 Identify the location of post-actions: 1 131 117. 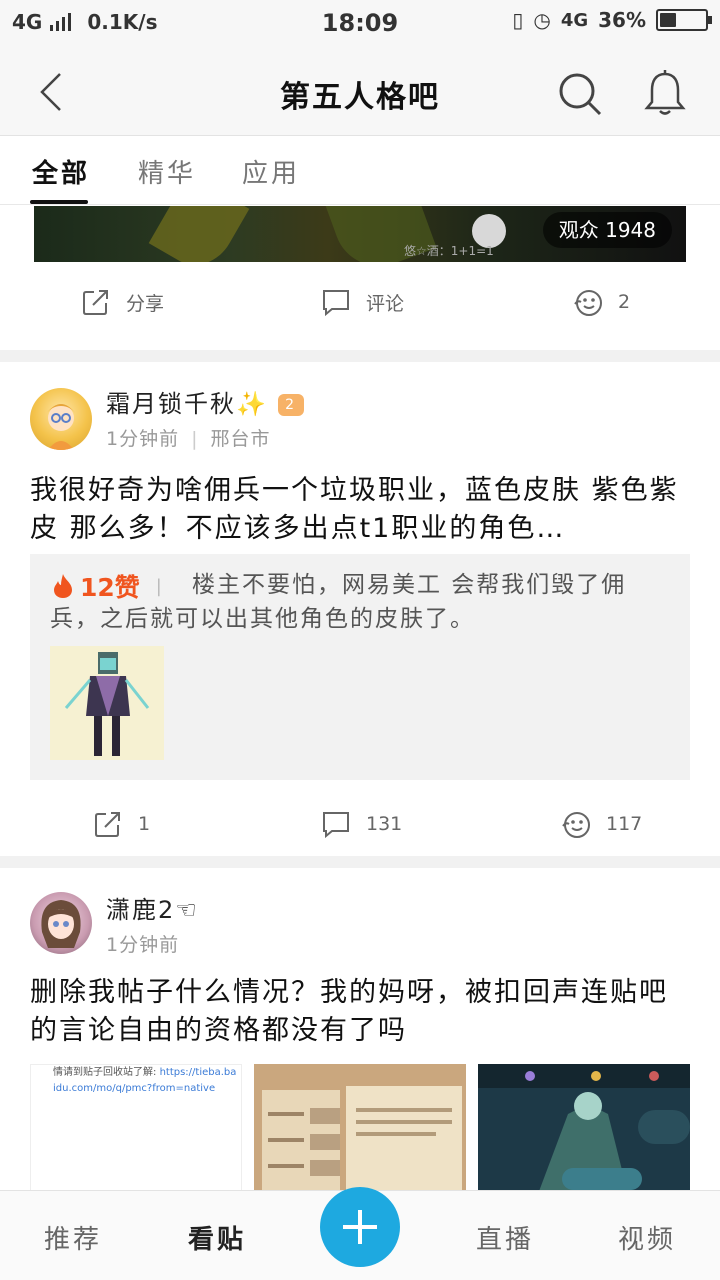
(360, 828).